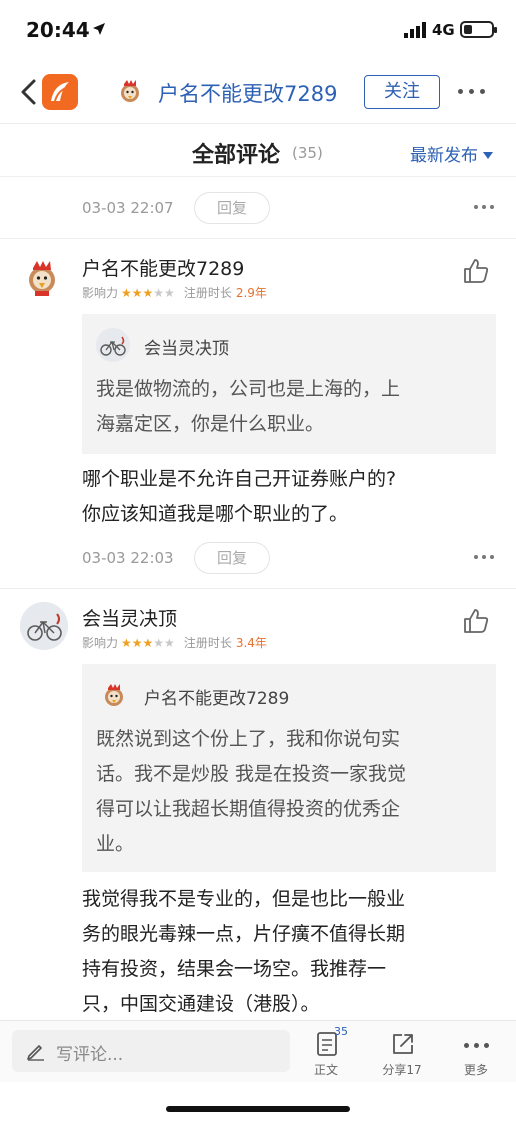 This screenshot has width=516, height=1124. Describe the element at coordinates (163, 267) in the screenshot. I see `comment-username: 户名不能更改7289` at that location.